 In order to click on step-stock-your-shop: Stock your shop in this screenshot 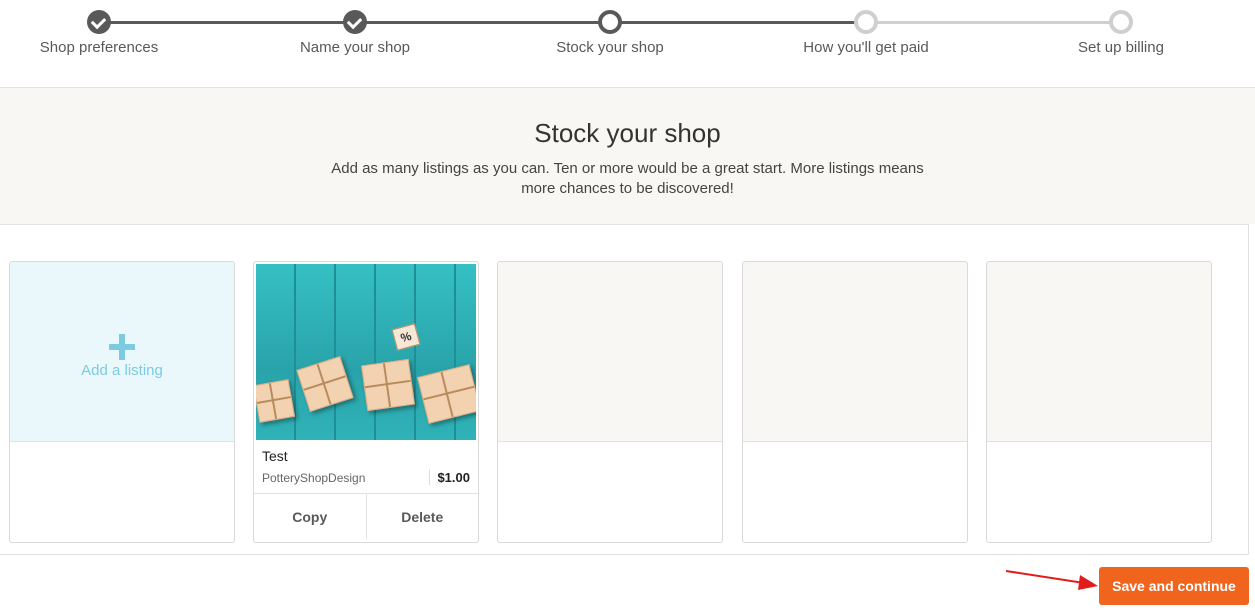, I will do `click(610, 33)`.